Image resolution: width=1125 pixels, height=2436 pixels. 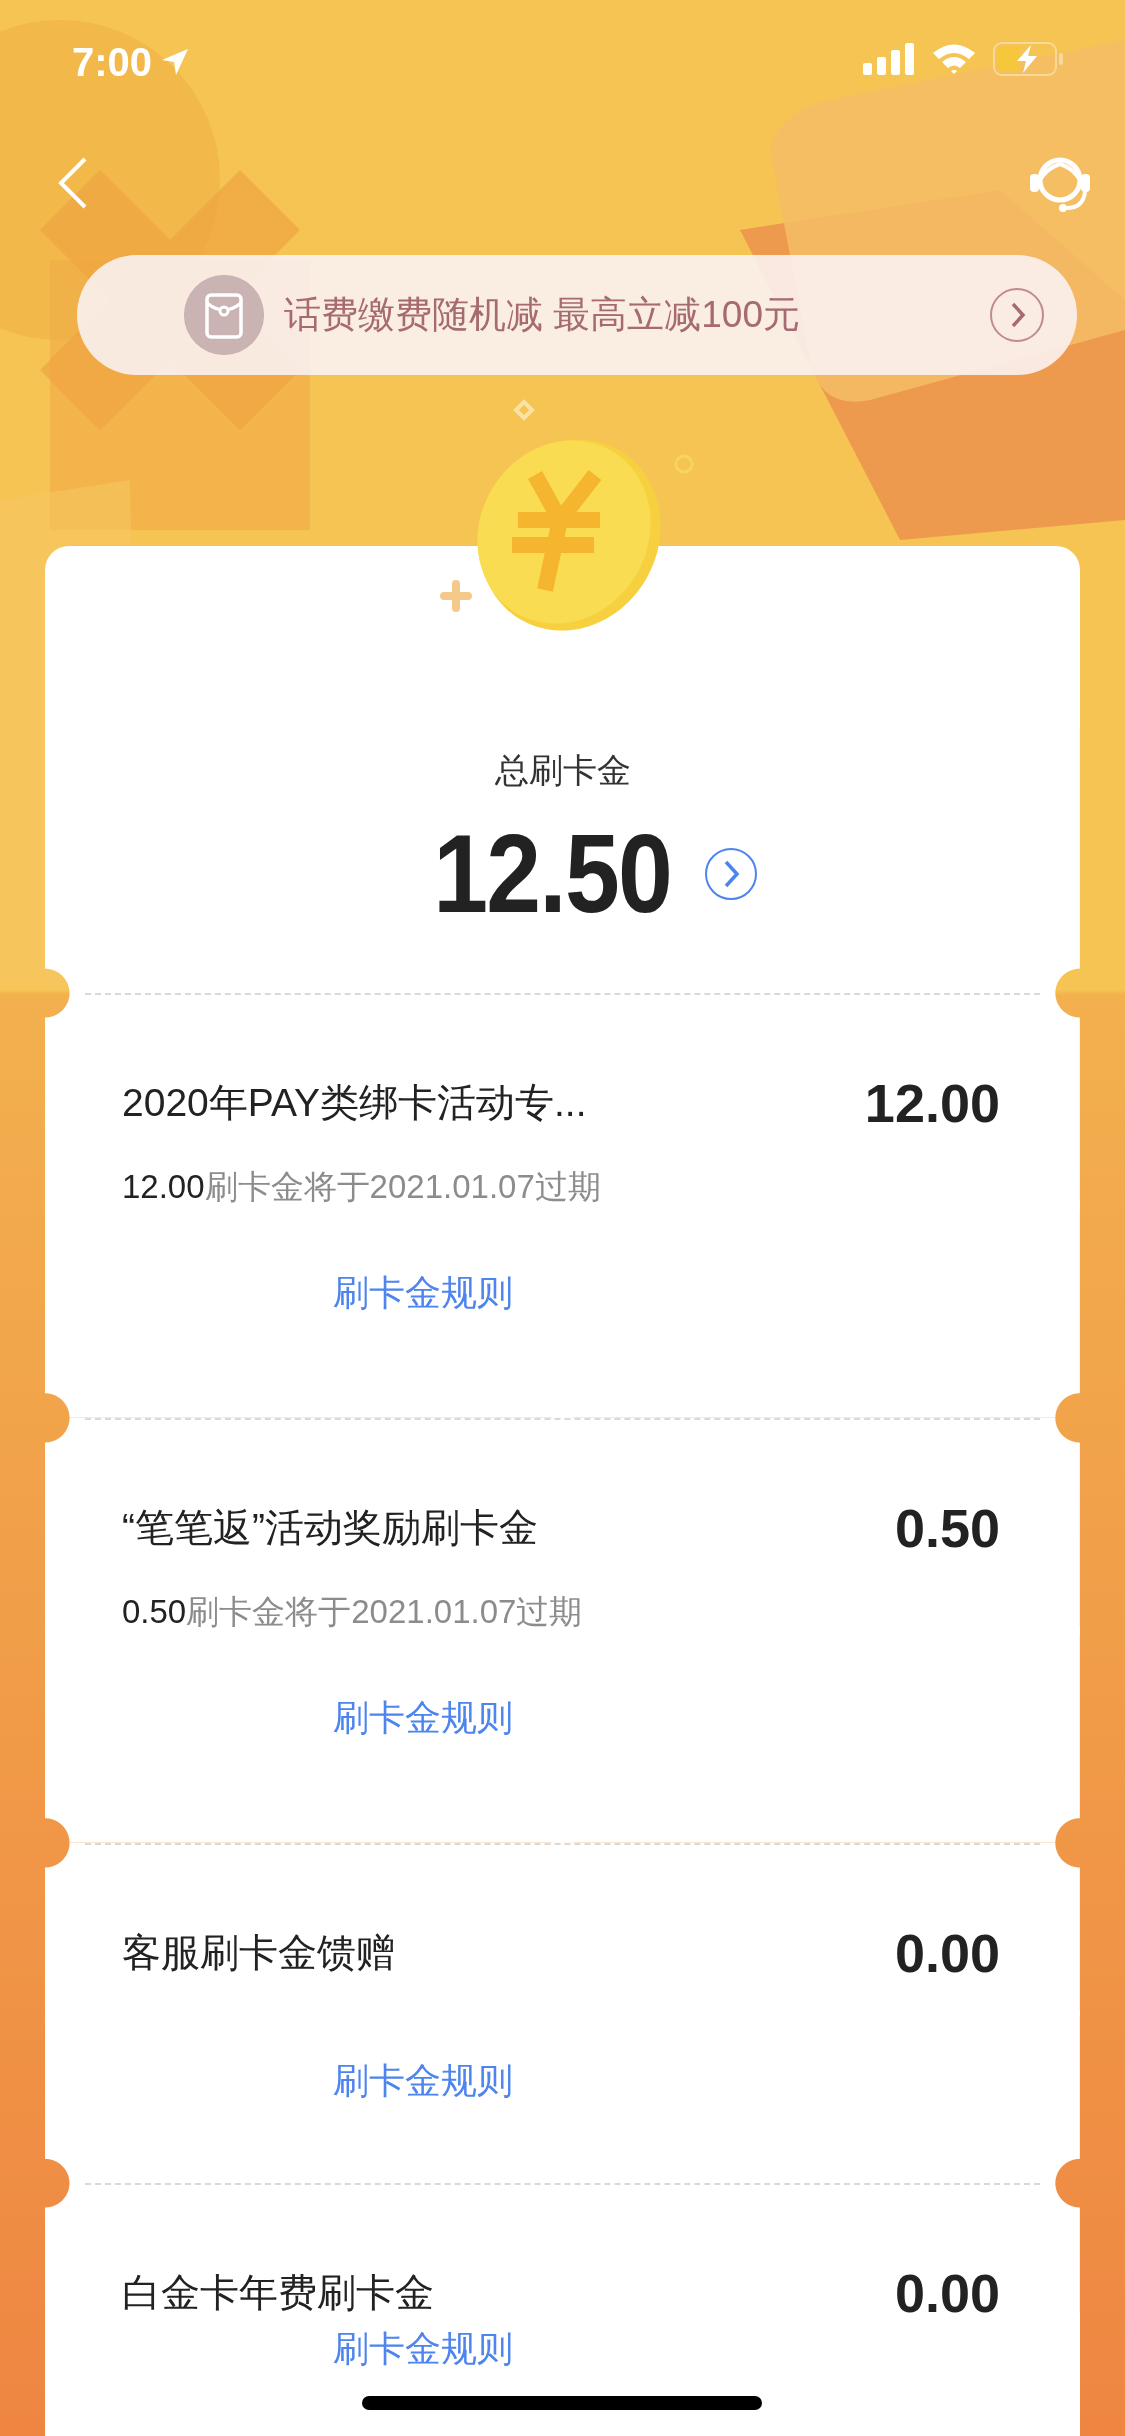 I want to click on status-time: 7:00, so click(x=112, y=62).